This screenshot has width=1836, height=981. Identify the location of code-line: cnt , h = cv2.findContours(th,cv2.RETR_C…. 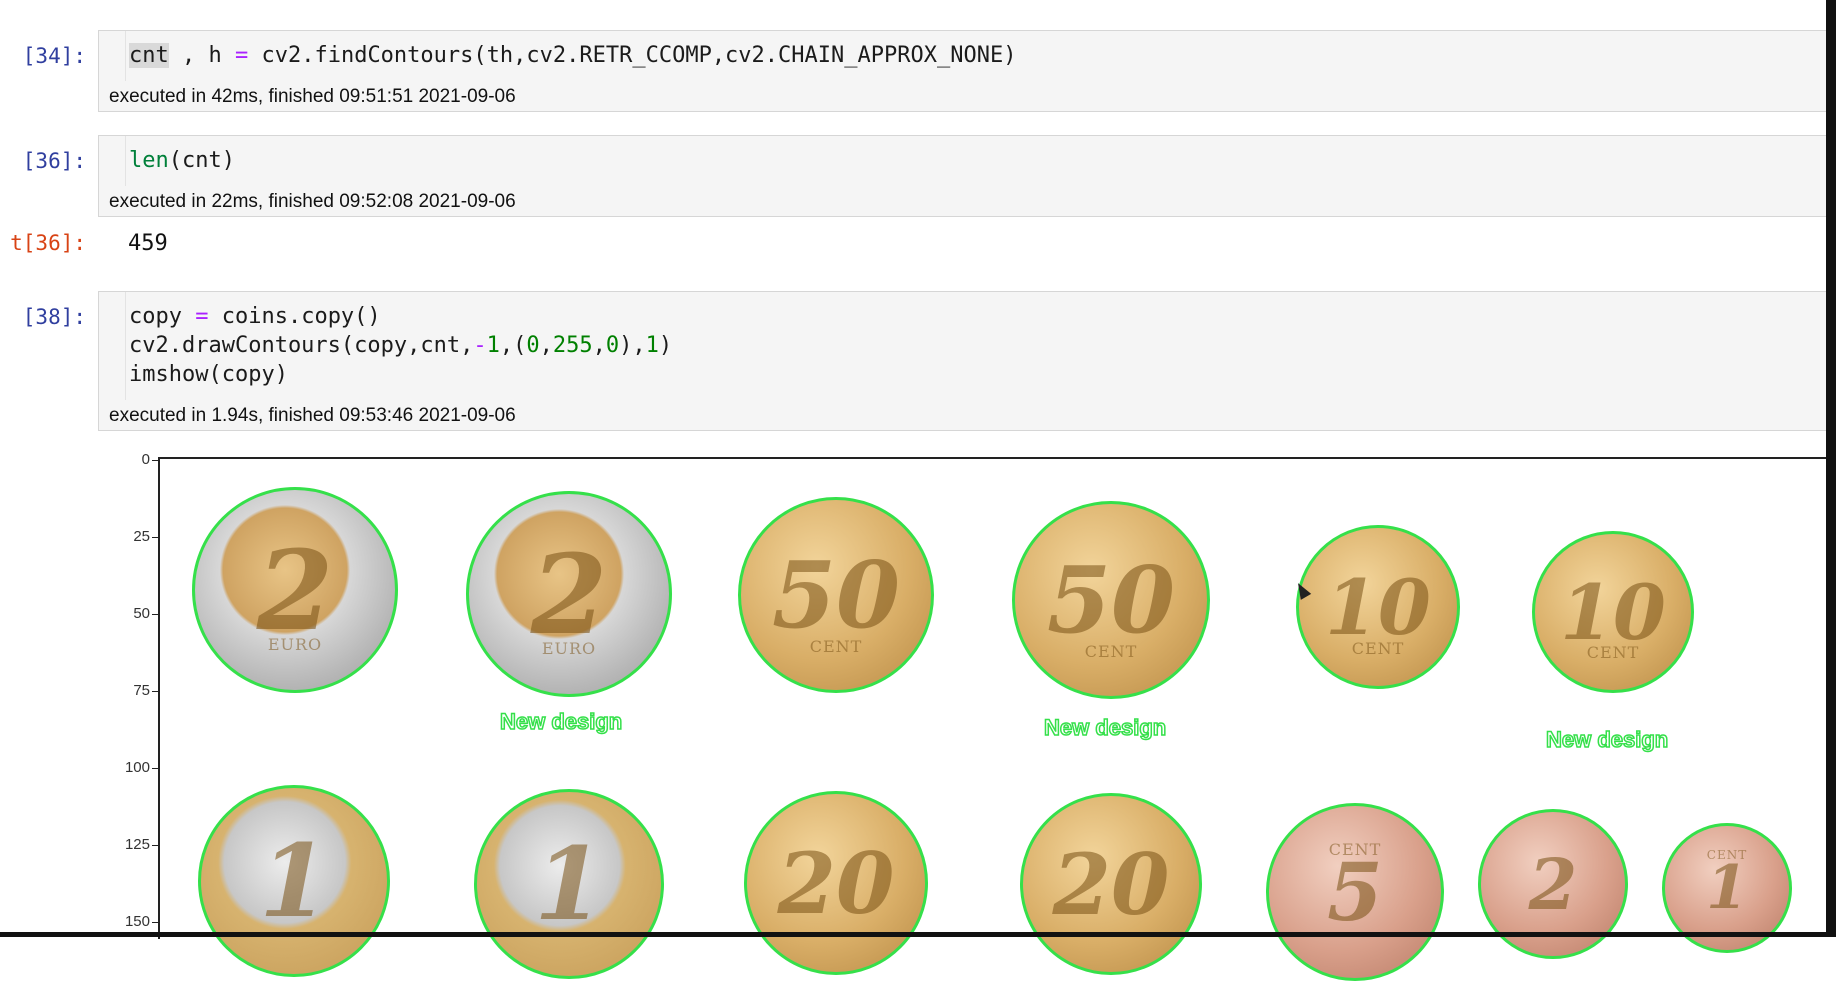
(573, 55).